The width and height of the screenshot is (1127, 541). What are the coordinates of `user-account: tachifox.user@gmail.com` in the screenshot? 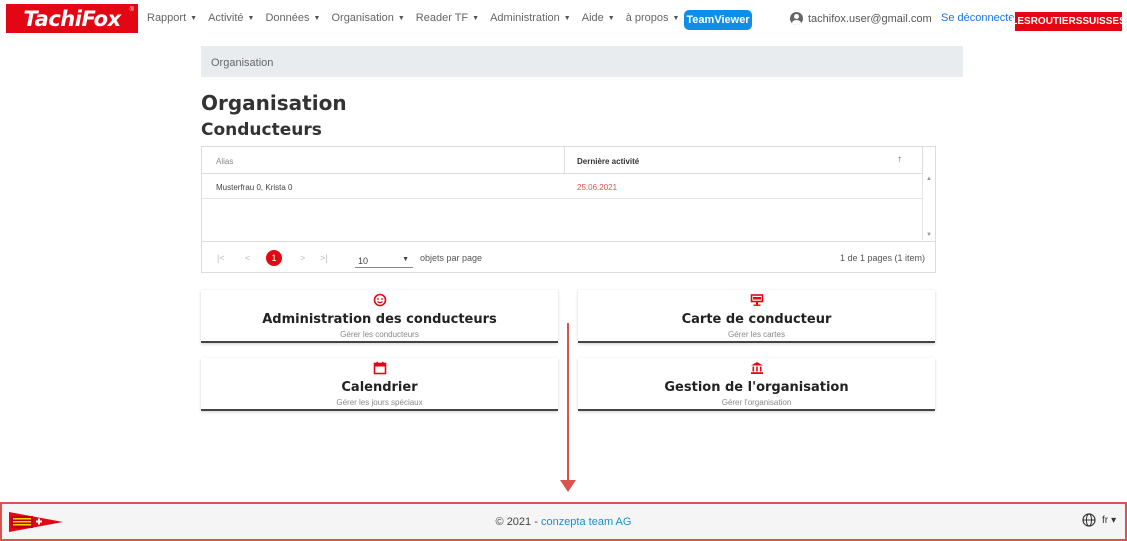 It's located at (861, 18).